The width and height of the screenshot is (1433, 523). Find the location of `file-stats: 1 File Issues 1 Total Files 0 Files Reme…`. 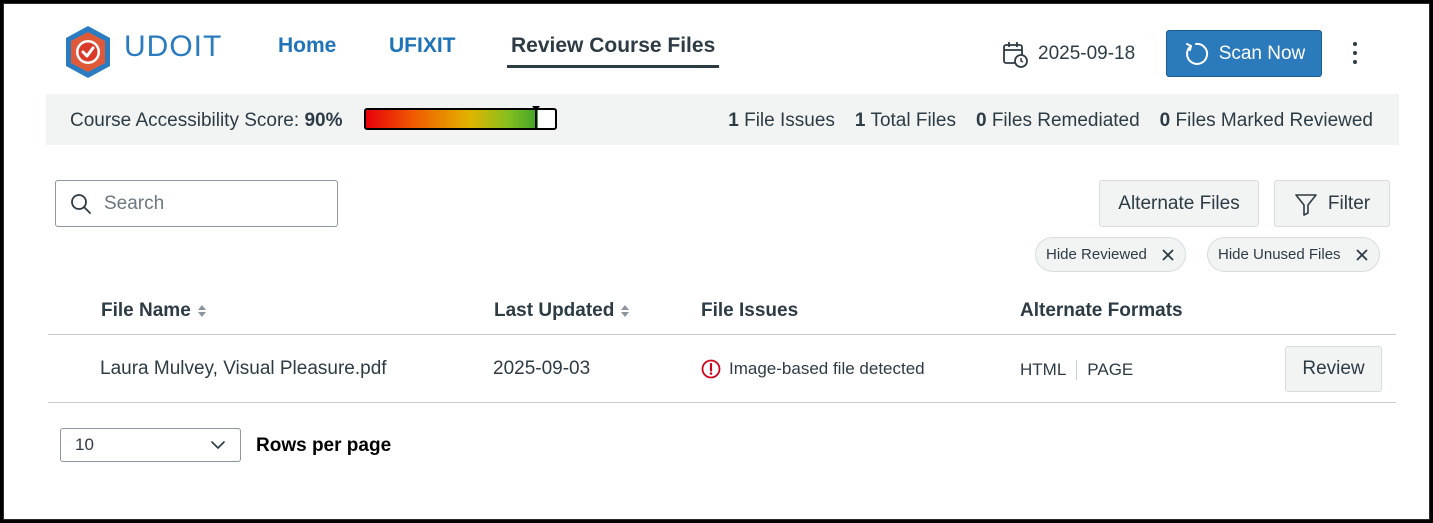

file-stats: 1 File Issues 1 Total Files 0 Files Reme… is located at coordinates (1050, 121).